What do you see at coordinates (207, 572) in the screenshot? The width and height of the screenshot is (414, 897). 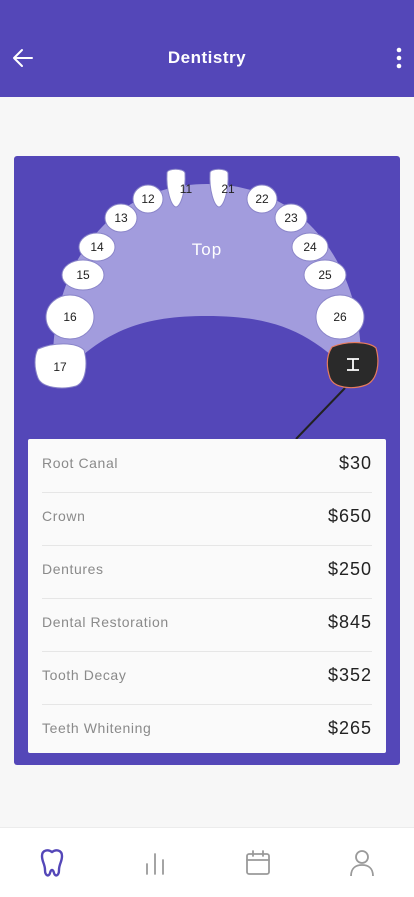 I see `treatment-row: Dentures $250` at bounding box center [207, 572].